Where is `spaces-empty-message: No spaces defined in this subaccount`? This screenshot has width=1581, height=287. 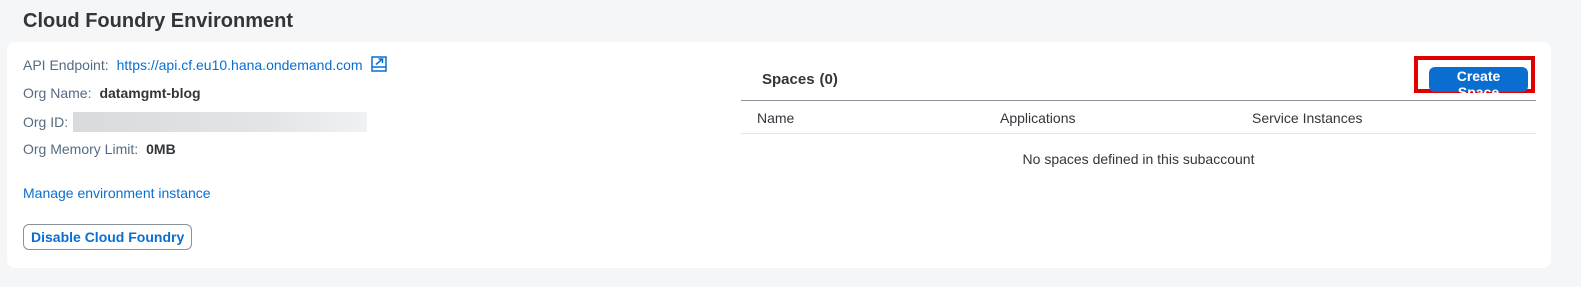 spaces-empty-message: No spaces defined in this subaccount is located at coordinates (1138, 159).